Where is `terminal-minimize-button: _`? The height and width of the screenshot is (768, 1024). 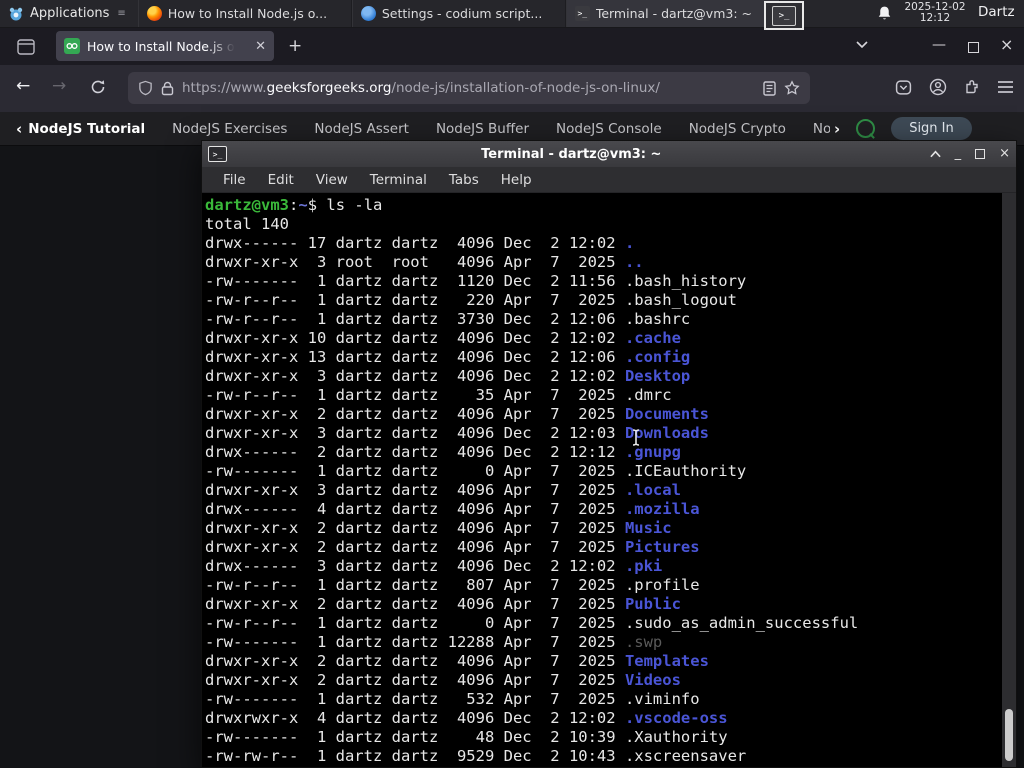 terminal-minimize-button: _ is located at coordinates (958, 153).